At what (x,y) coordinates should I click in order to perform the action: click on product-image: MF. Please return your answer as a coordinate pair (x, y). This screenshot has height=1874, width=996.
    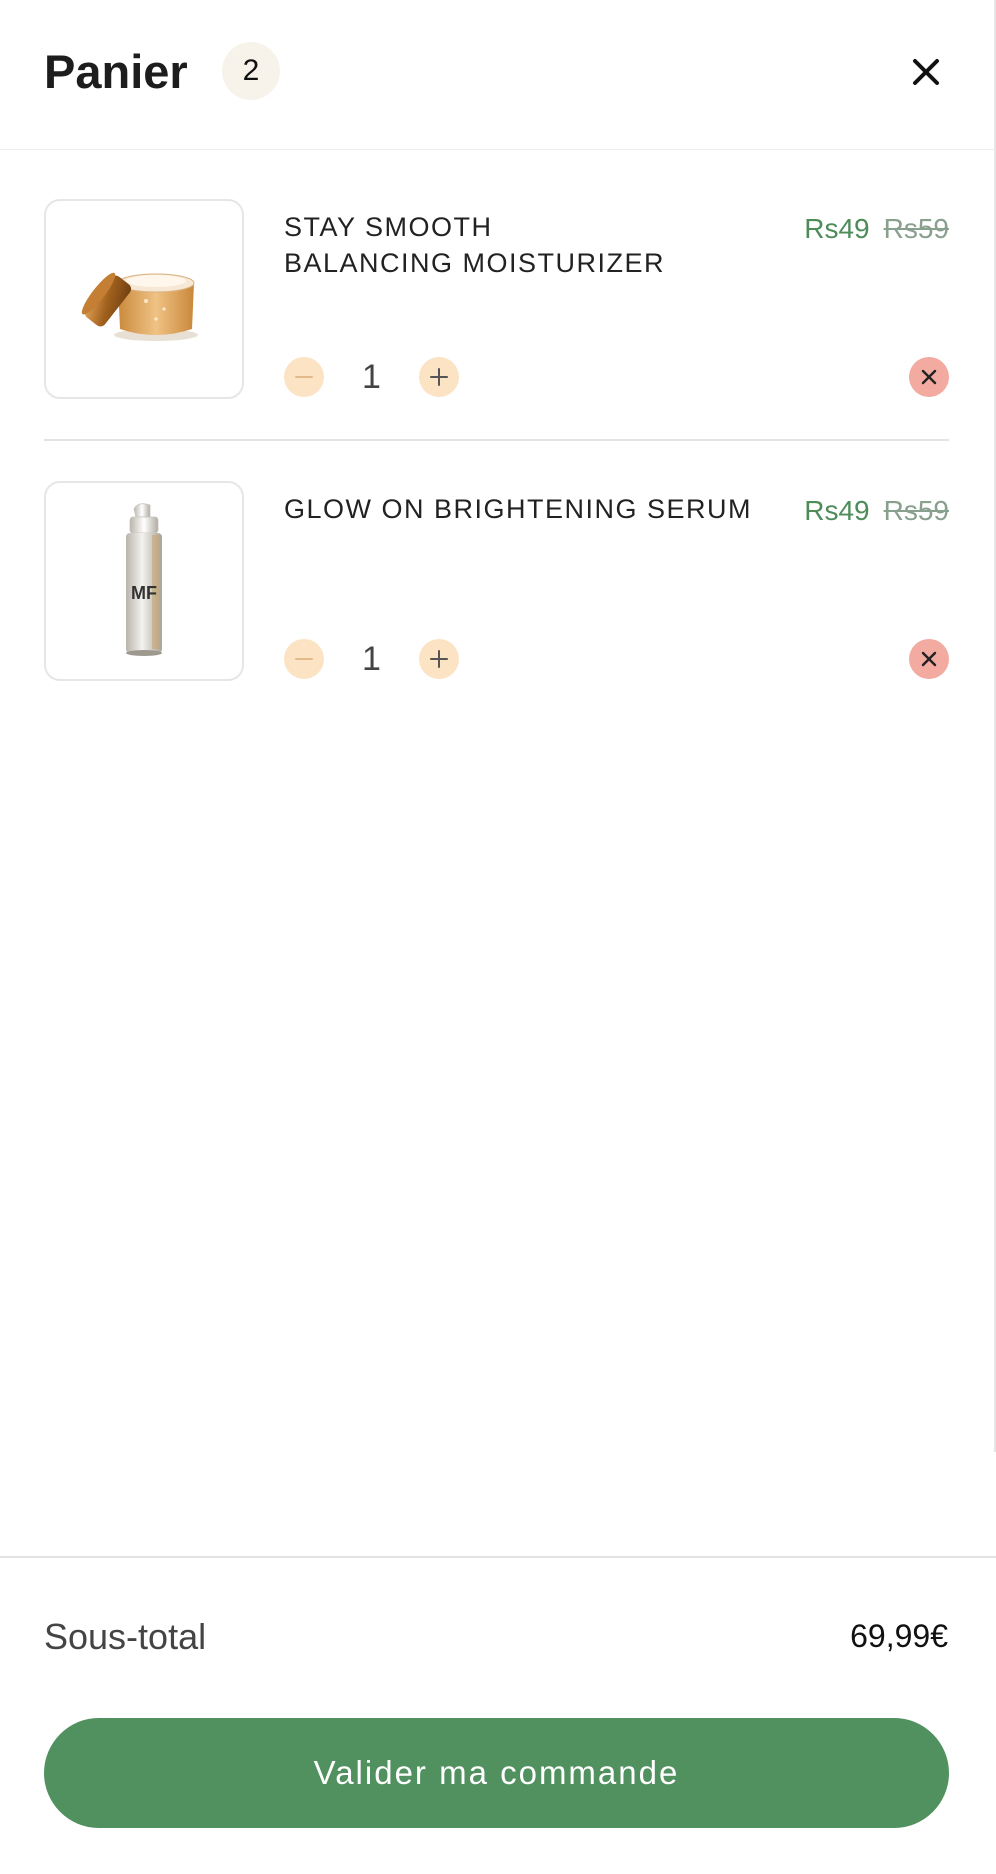
    Looking at the image, I should click on (144, 581).